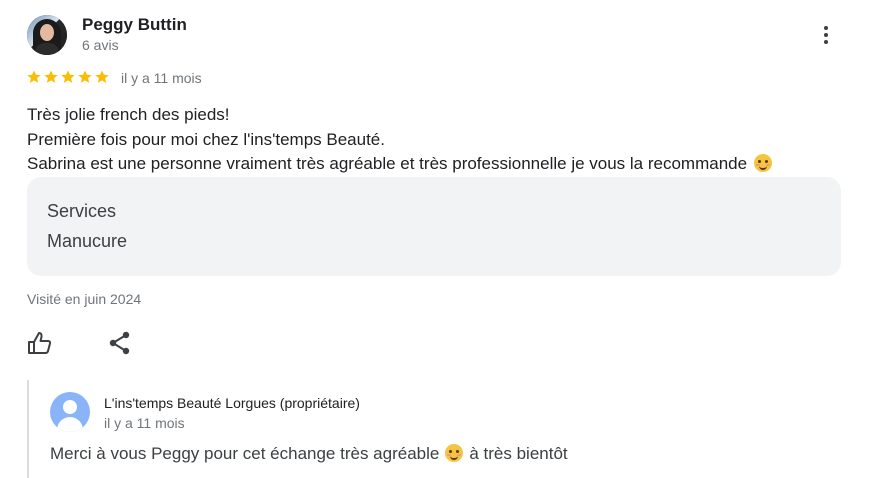  I want to click on author-review-count: 6 avis, so click(100, 45).